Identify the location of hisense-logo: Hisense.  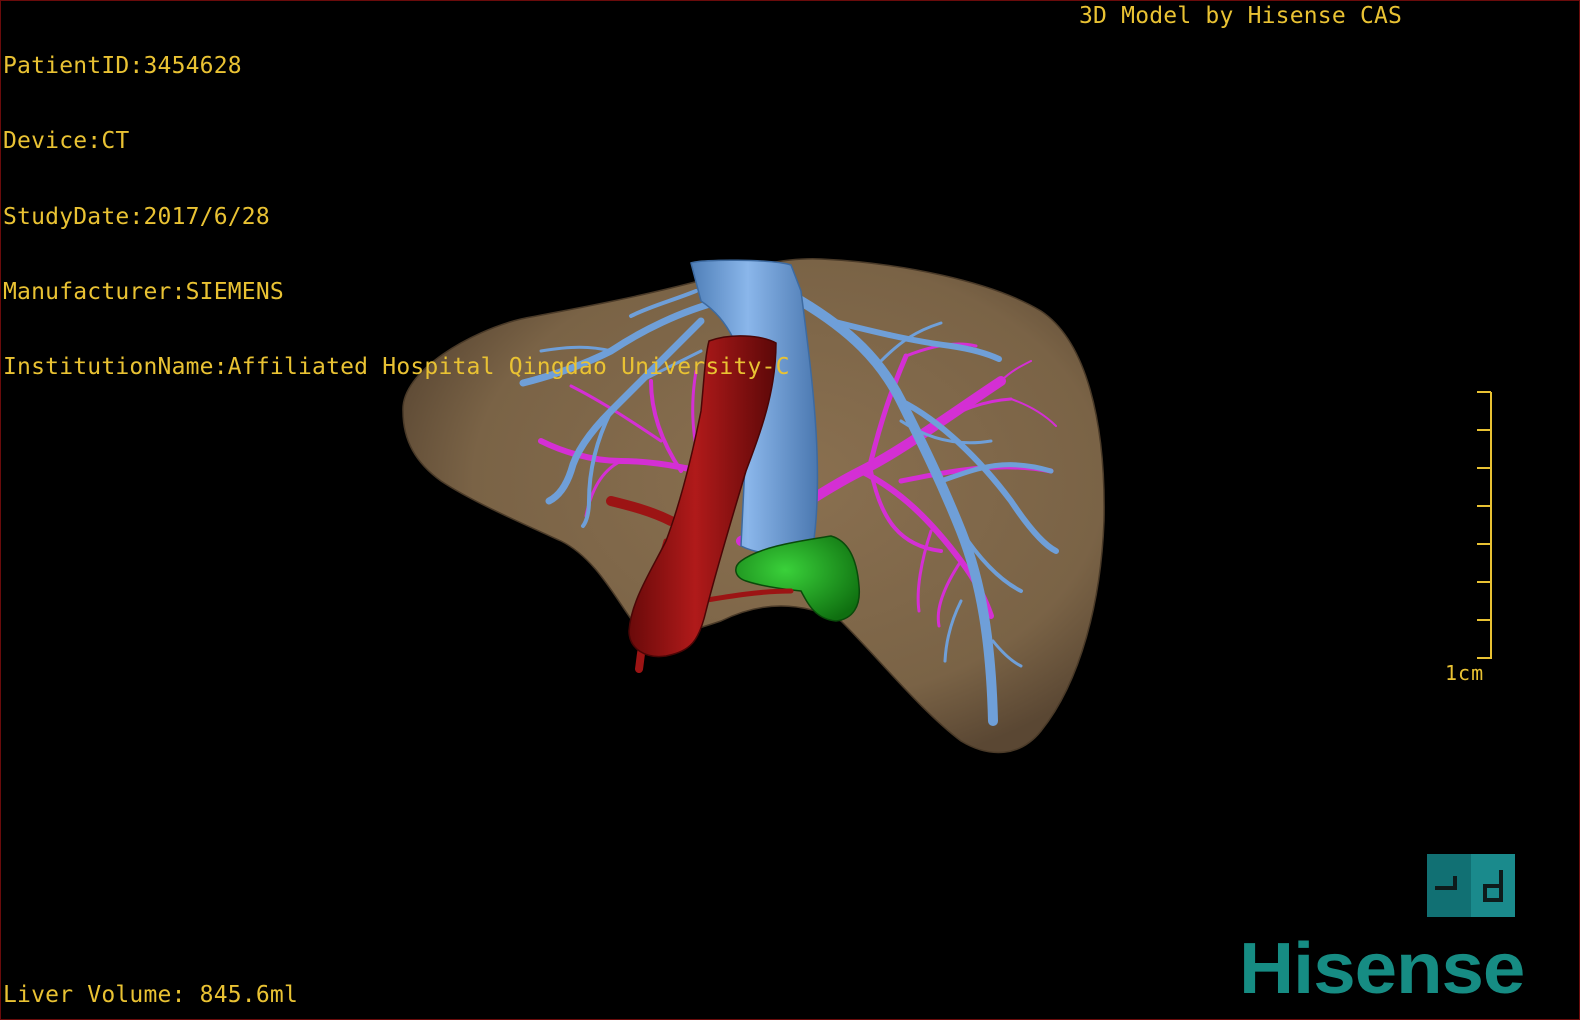
(1382, 969).